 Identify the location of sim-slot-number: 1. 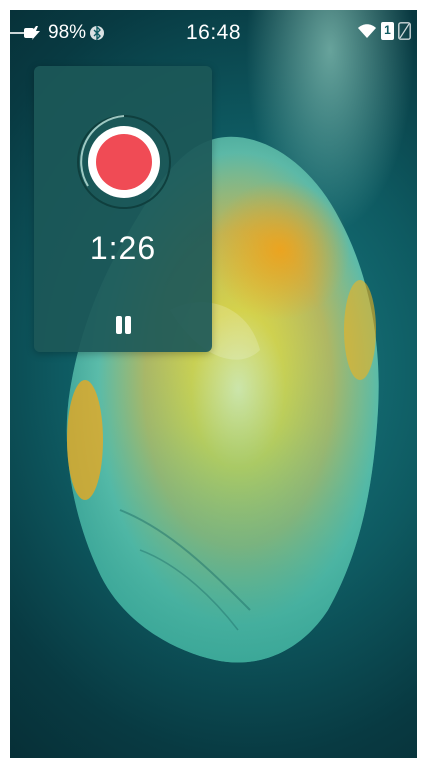
(387, 30).